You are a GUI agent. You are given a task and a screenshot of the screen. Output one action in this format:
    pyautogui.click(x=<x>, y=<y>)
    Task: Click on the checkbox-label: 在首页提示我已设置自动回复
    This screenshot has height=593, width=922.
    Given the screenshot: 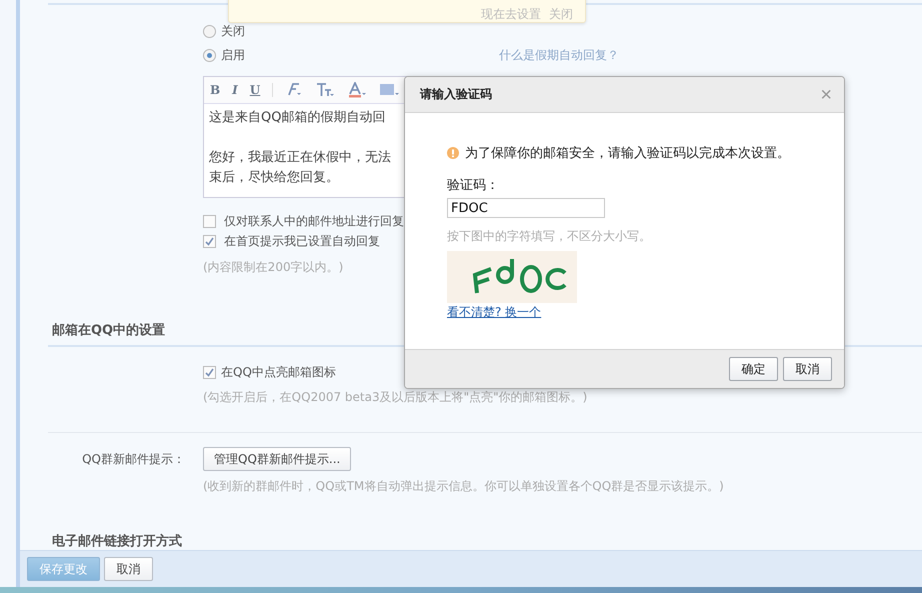 What is the action you would take?
    pyautogui.click(x=302, y=241)
    